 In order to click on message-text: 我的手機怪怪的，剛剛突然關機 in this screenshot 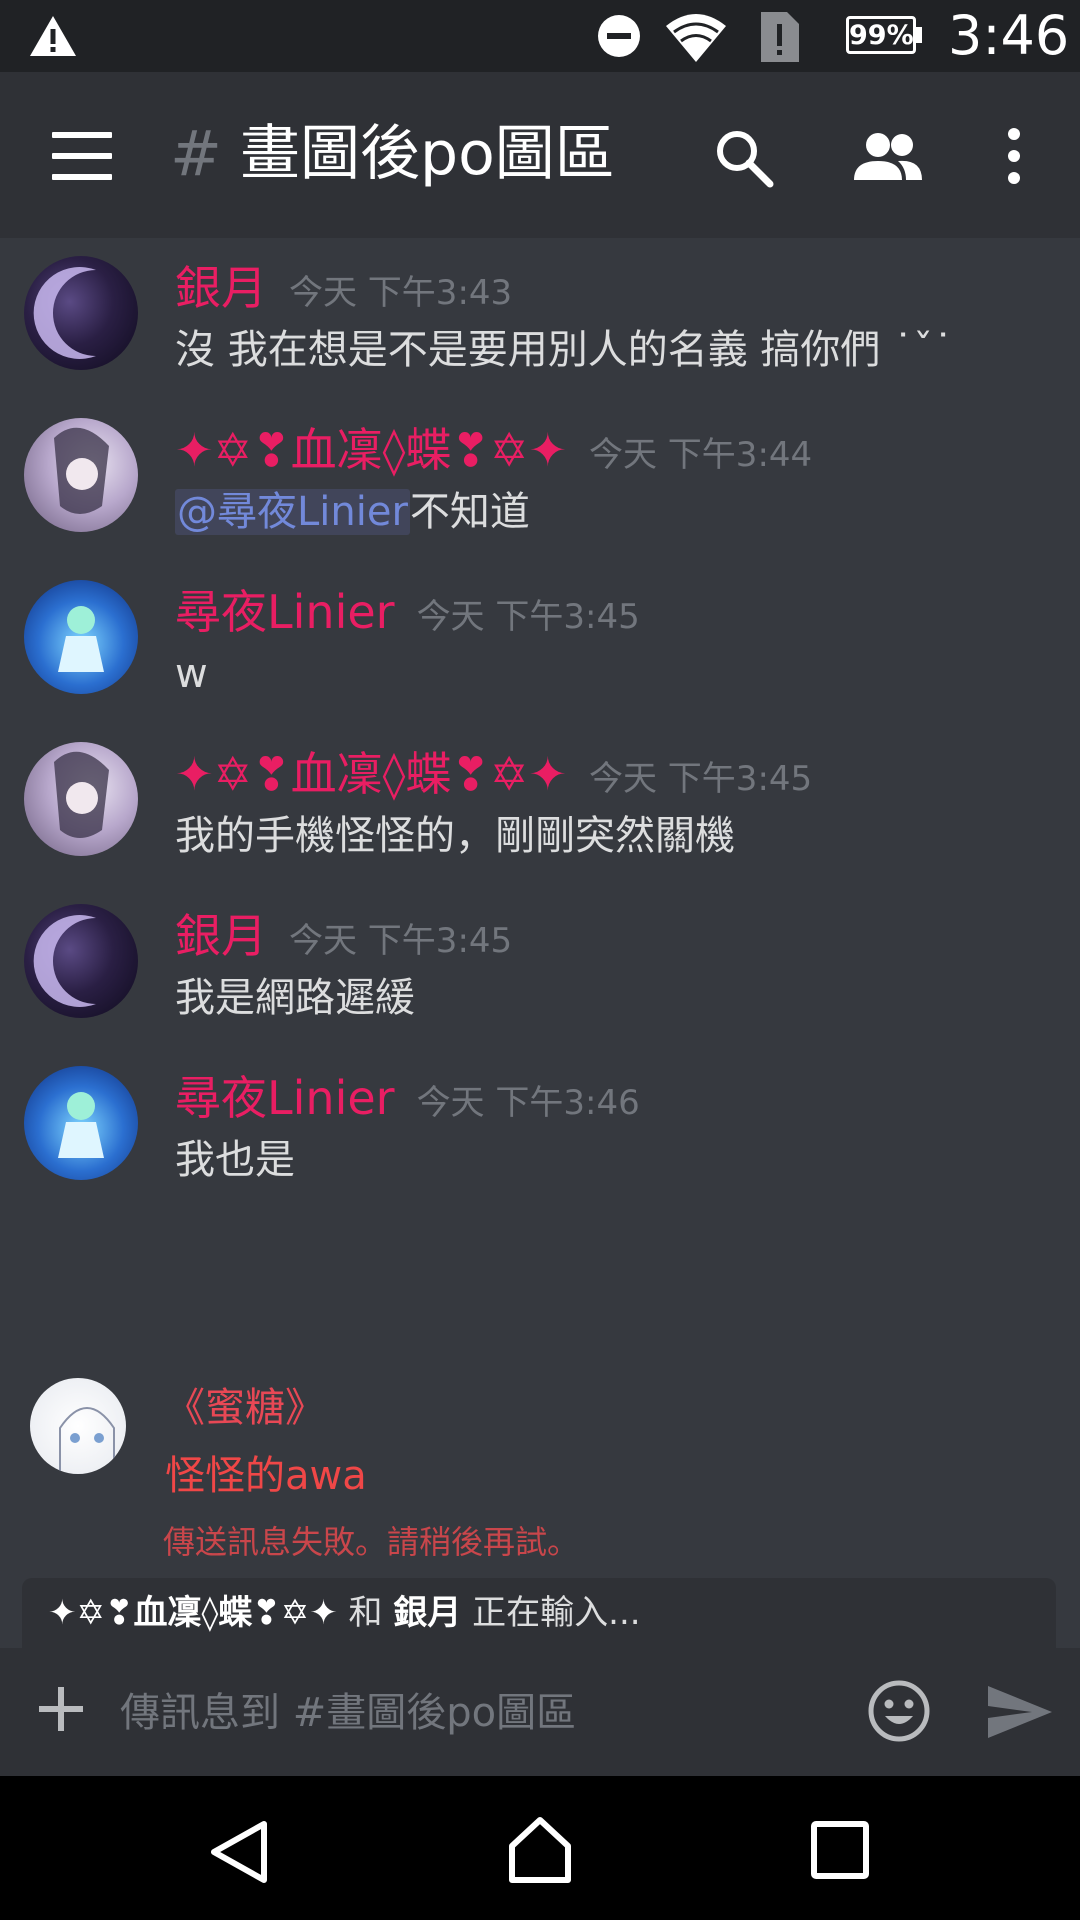, I will do `click(455, 836)`.